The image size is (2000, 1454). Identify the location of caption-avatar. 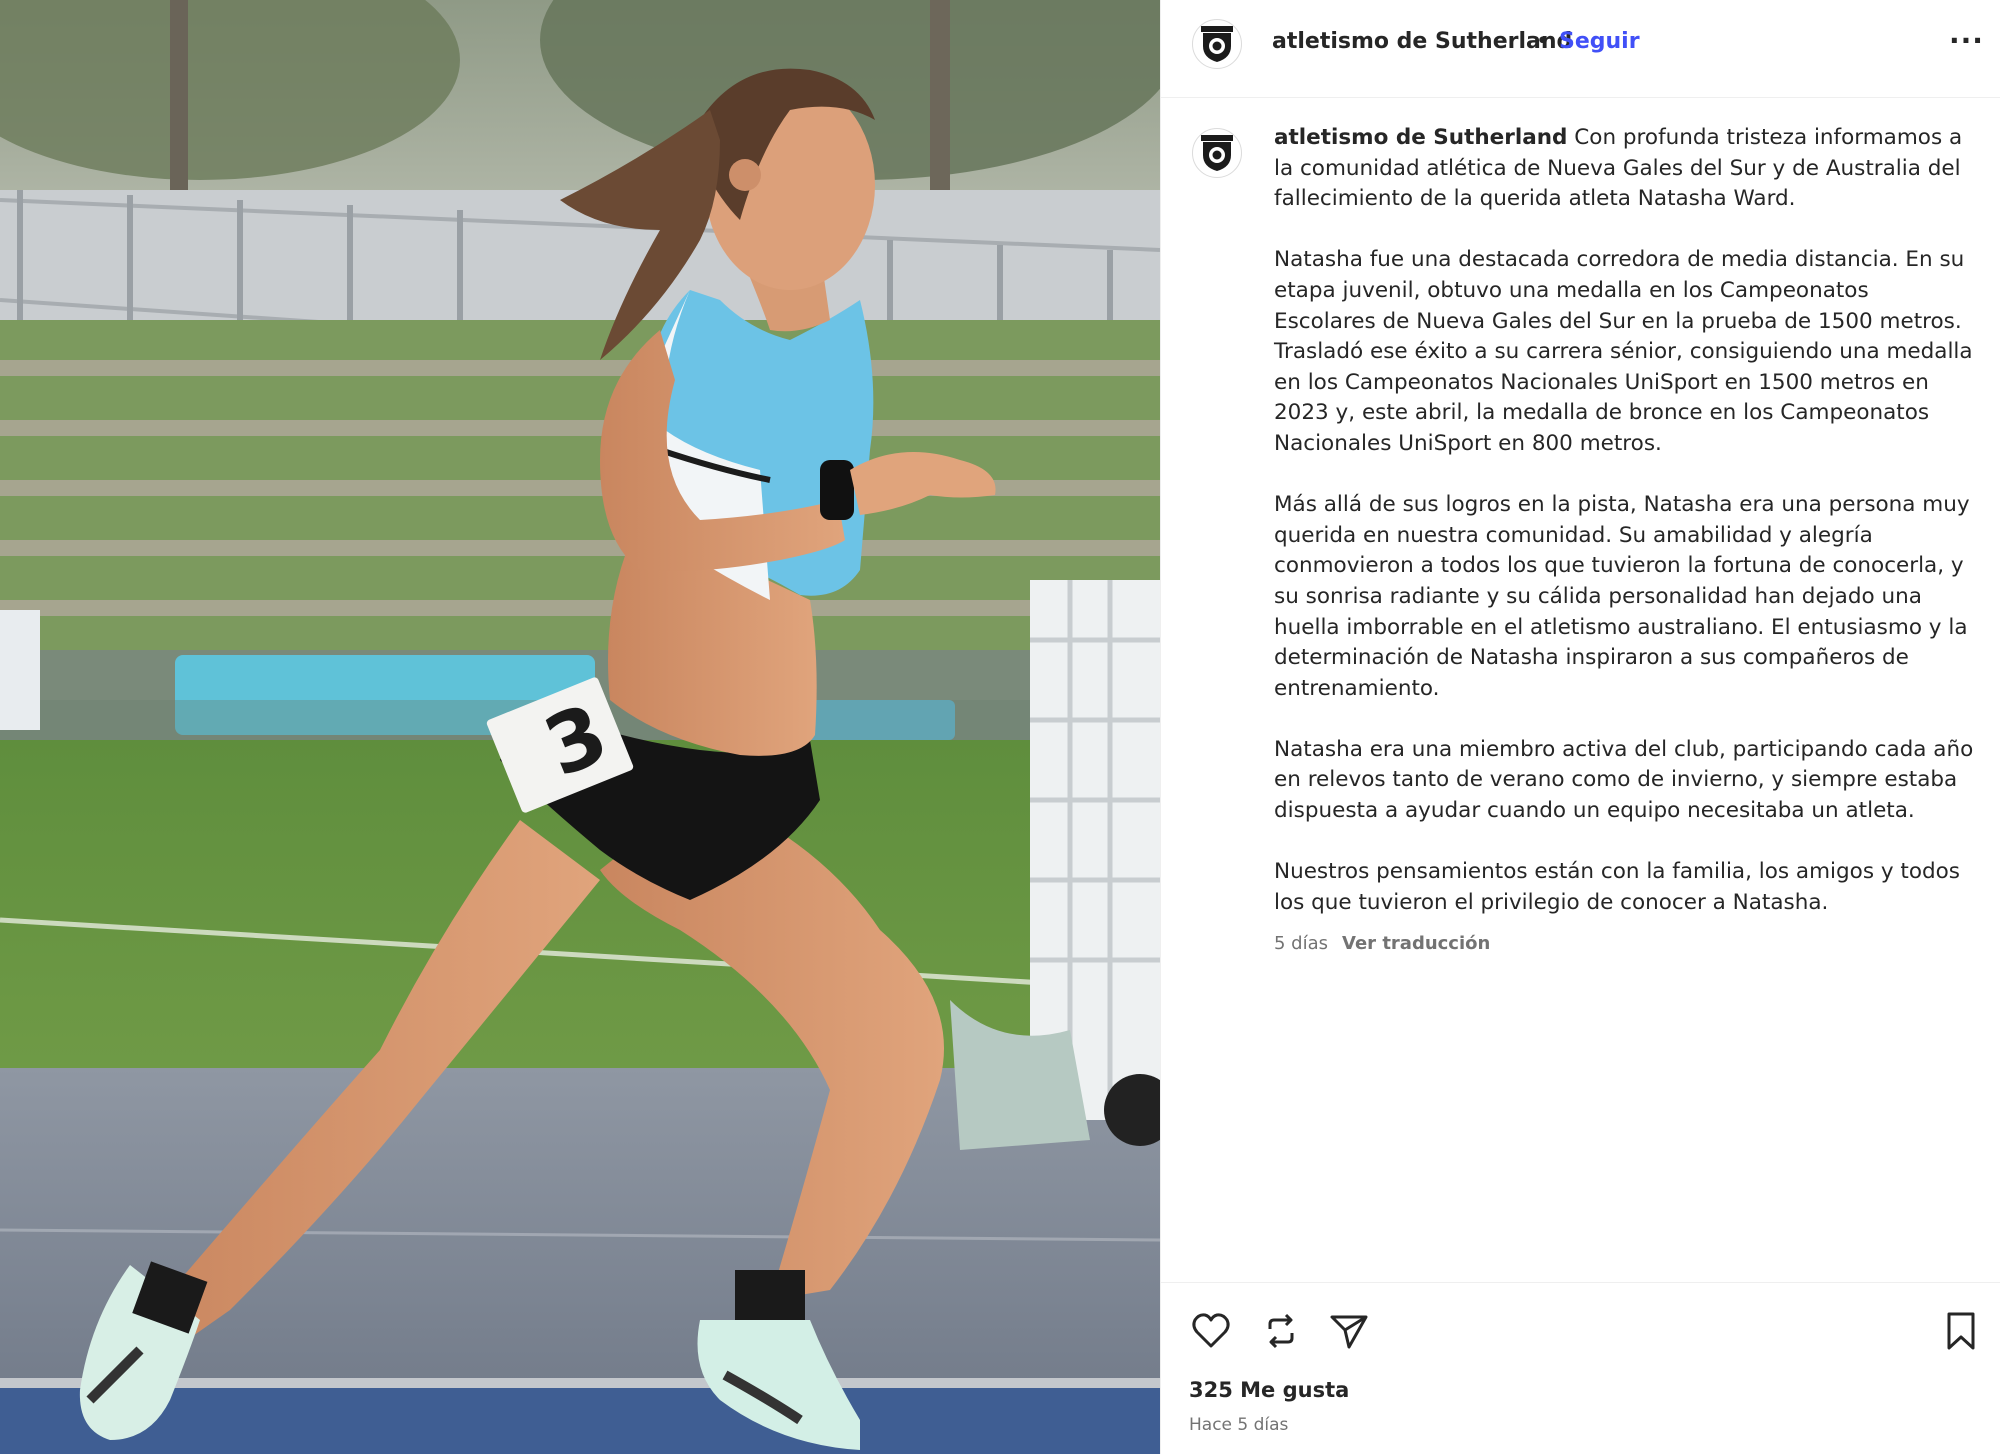
(1217, 153).